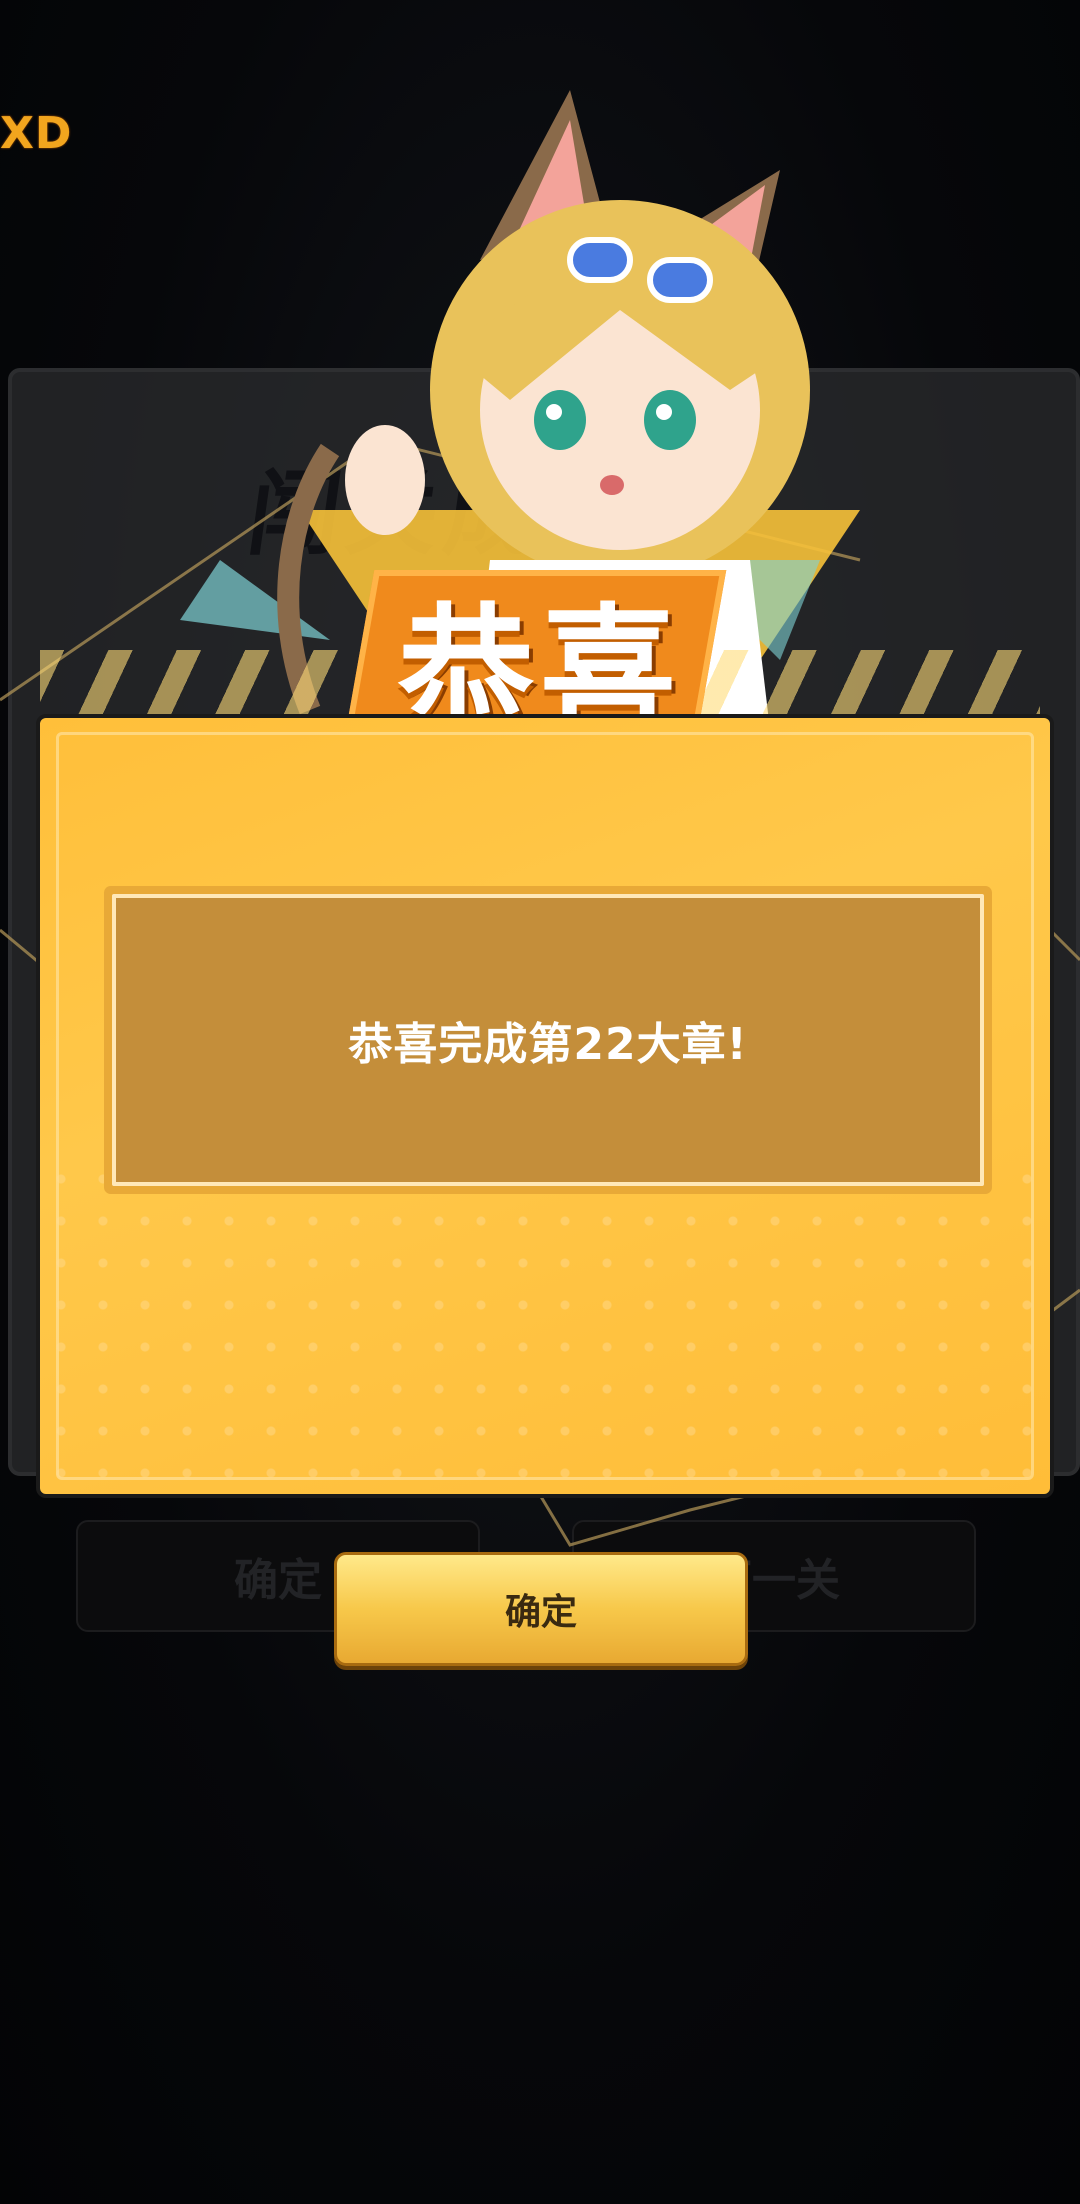 The height and width of the screenshot is (2204, 1080). I want to click on message-box: 恭喜完成第22大章!, so click(548, 1040).